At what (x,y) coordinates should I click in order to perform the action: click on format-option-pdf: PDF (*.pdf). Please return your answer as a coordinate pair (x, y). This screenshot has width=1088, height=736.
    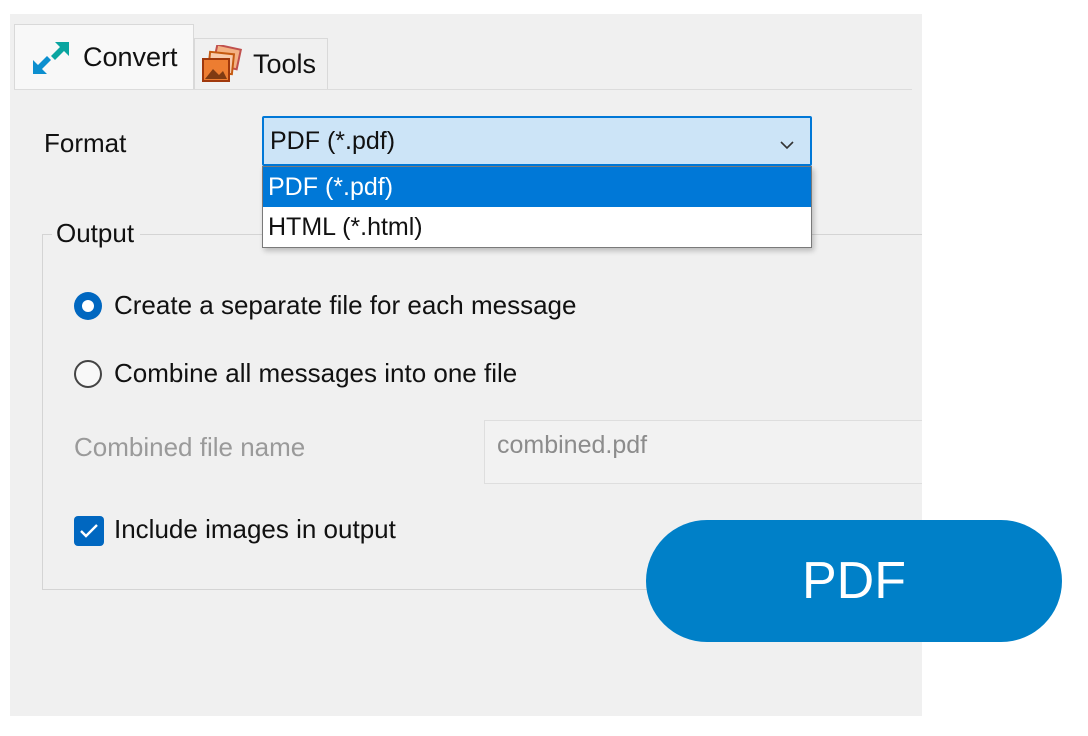
    Looking at the image, I should click on (537, 187).